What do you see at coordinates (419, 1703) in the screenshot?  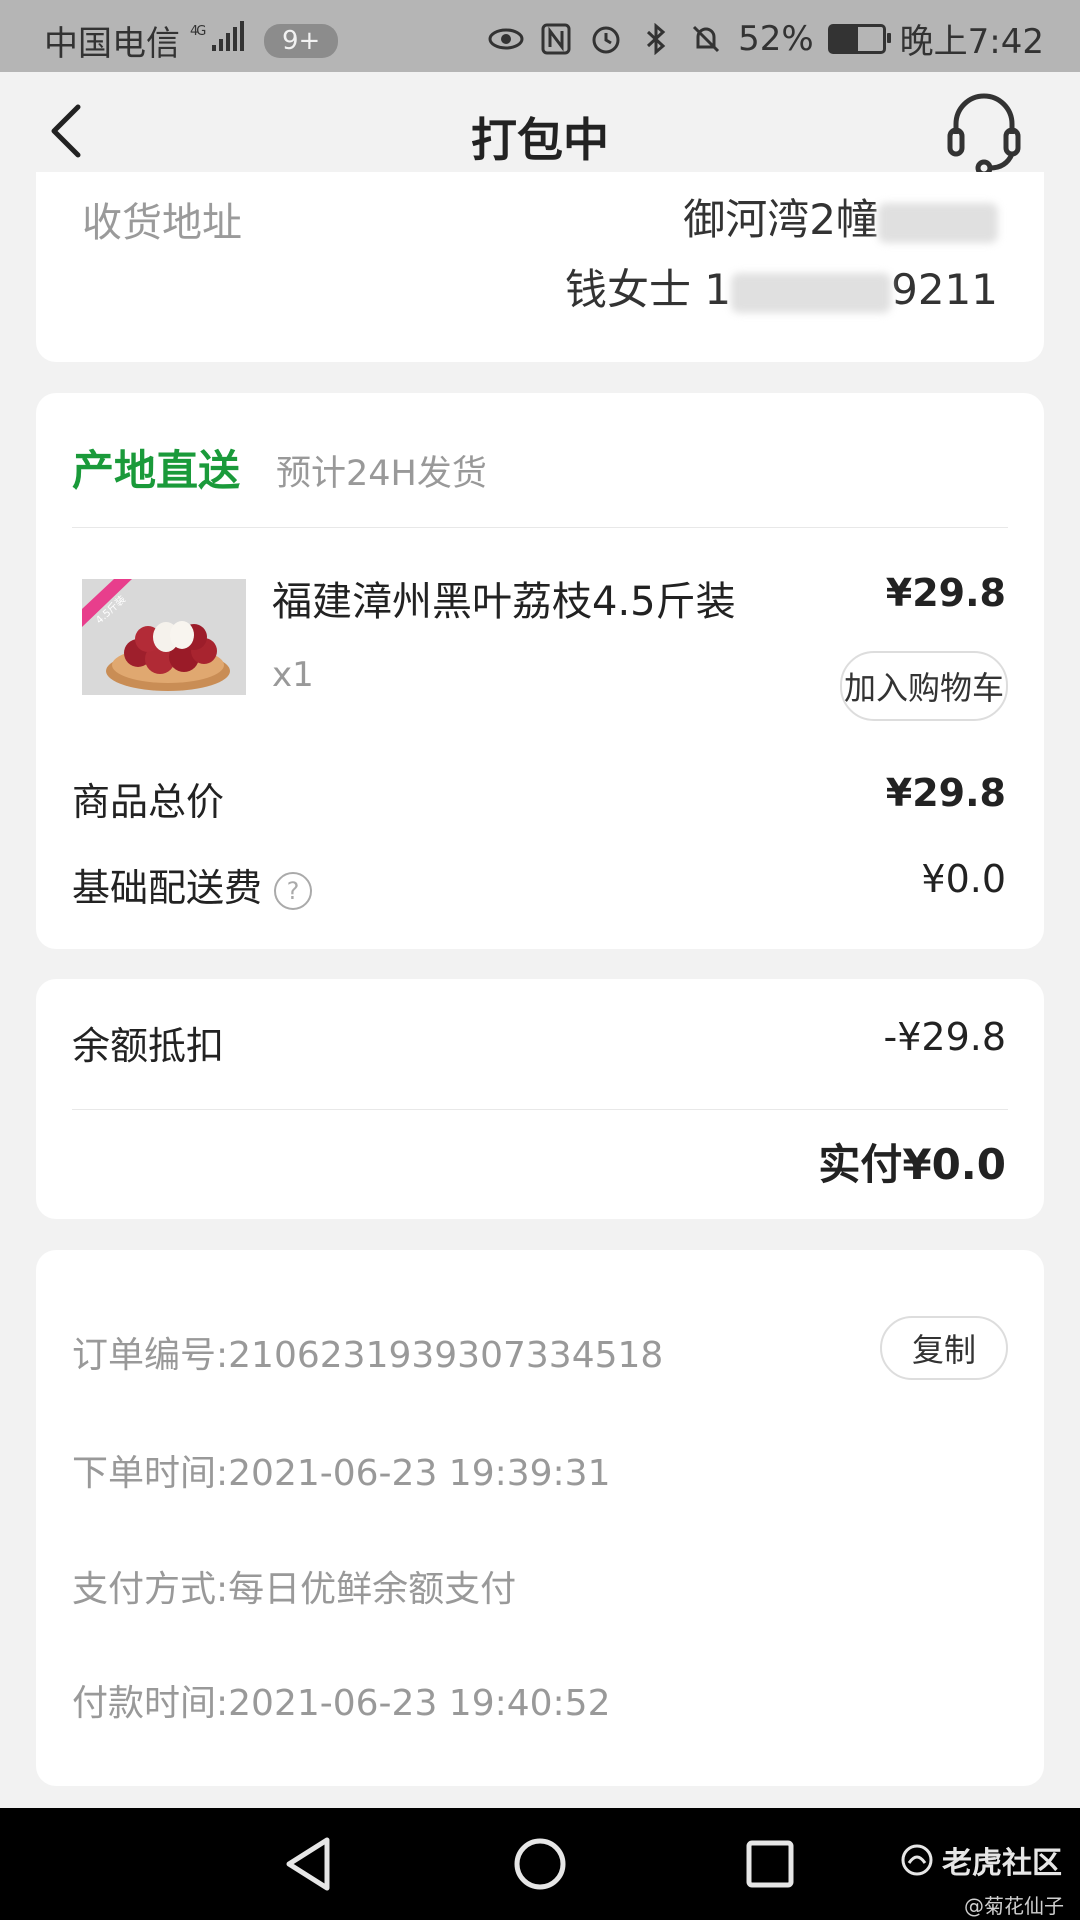 I see `payment-time-value: 2021-06-23 19:40:52` at bounding box center [419, 1703].